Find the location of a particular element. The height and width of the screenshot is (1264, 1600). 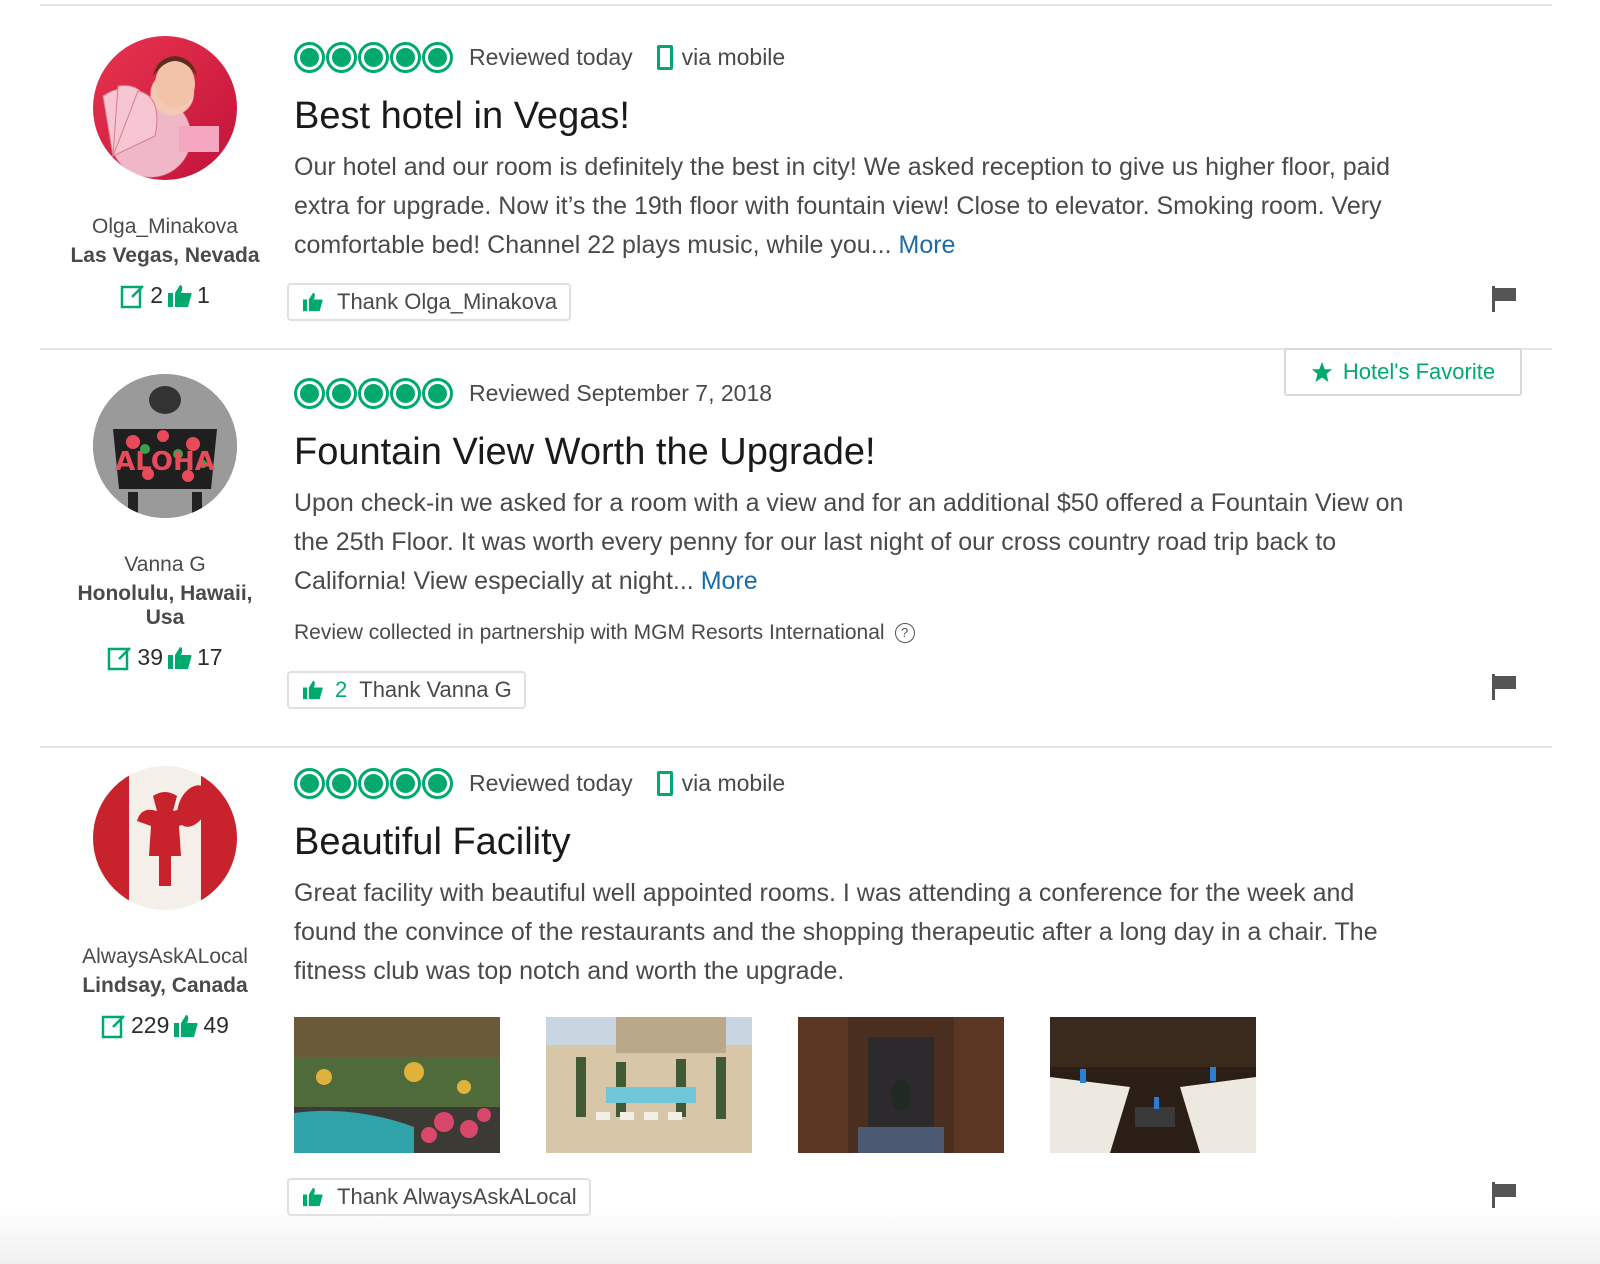

username: AlwaysAskALocal is located at coordinates (165, 957).